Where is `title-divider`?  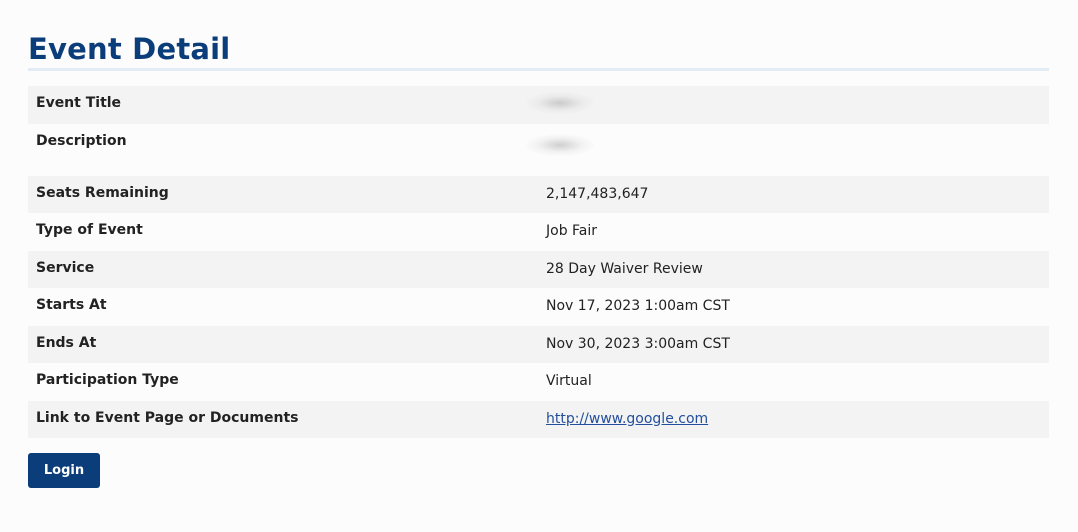
title-divider is located at coordinates (538, 69).